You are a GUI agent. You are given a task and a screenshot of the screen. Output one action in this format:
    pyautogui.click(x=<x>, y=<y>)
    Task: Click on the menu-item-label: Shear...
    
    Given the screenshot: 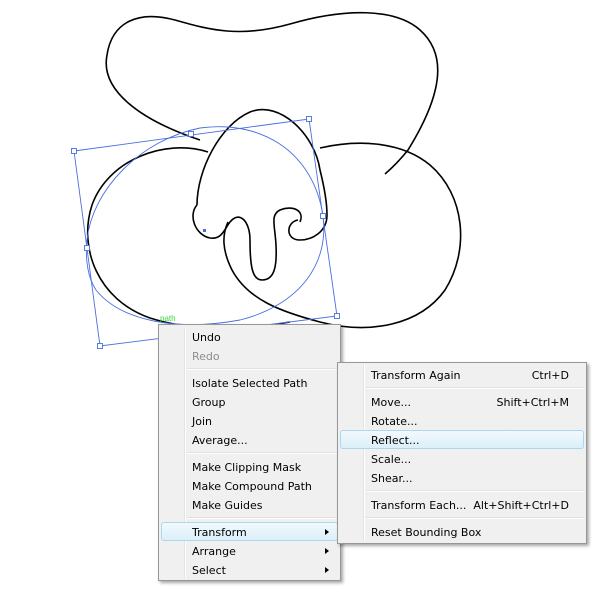 What is the action you would take?
    pyautogui.click(x=392, y=478)
    